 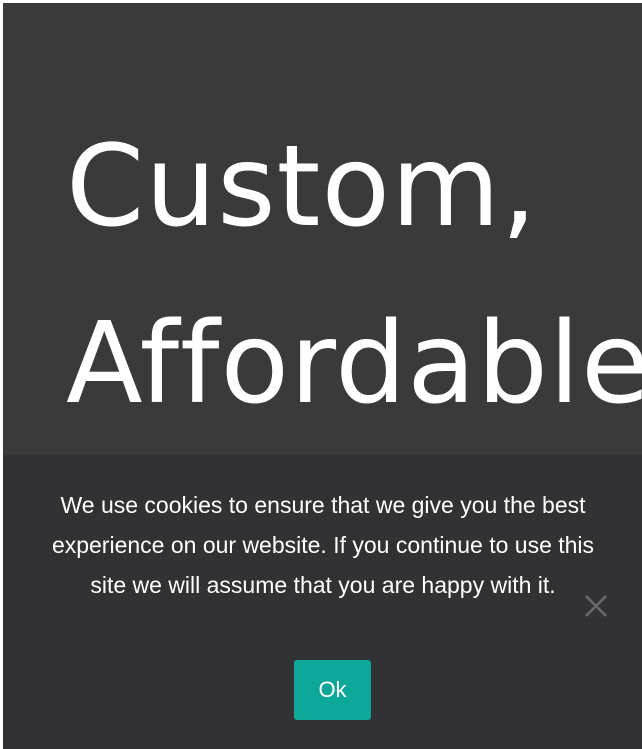 What do you see at coordinates (302, 187) in the screenshot?
I see `hero-title-line-1: Custom,` at bounding box center [302, 187].